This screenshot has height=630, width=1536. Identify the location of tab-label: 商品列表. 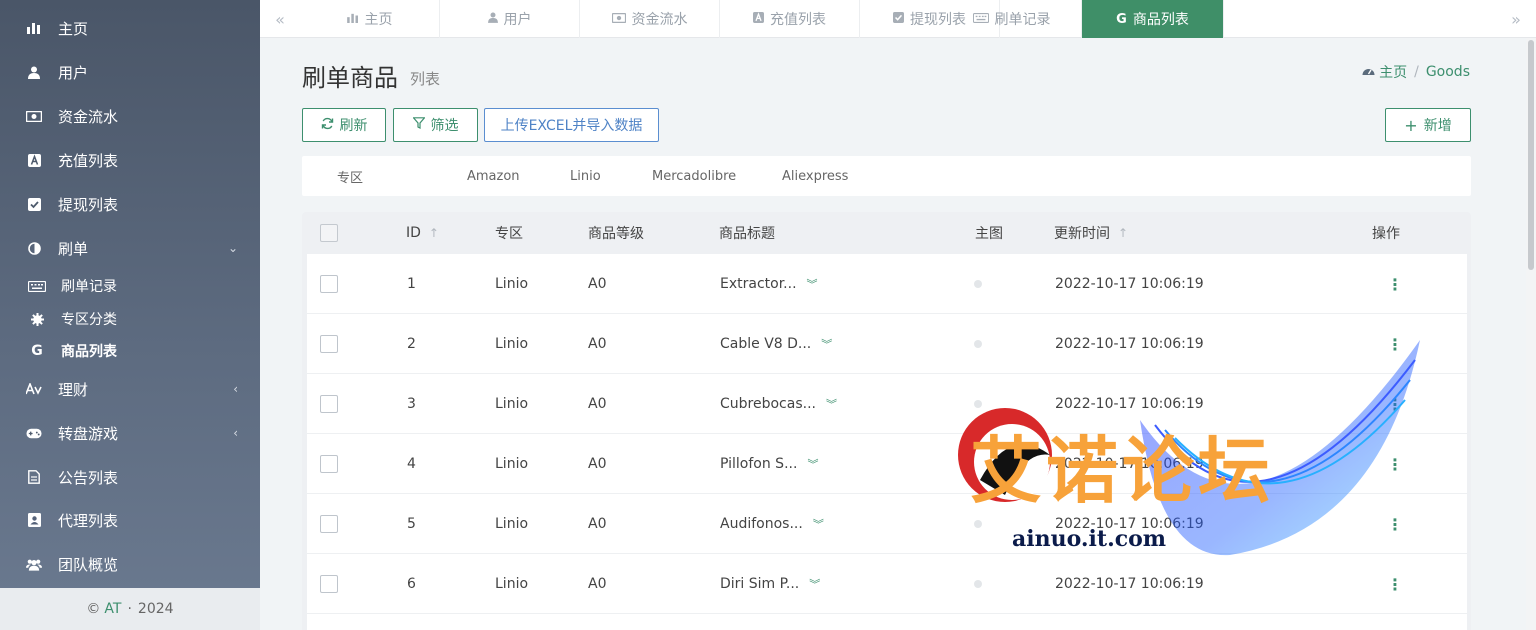
(1160, 20).